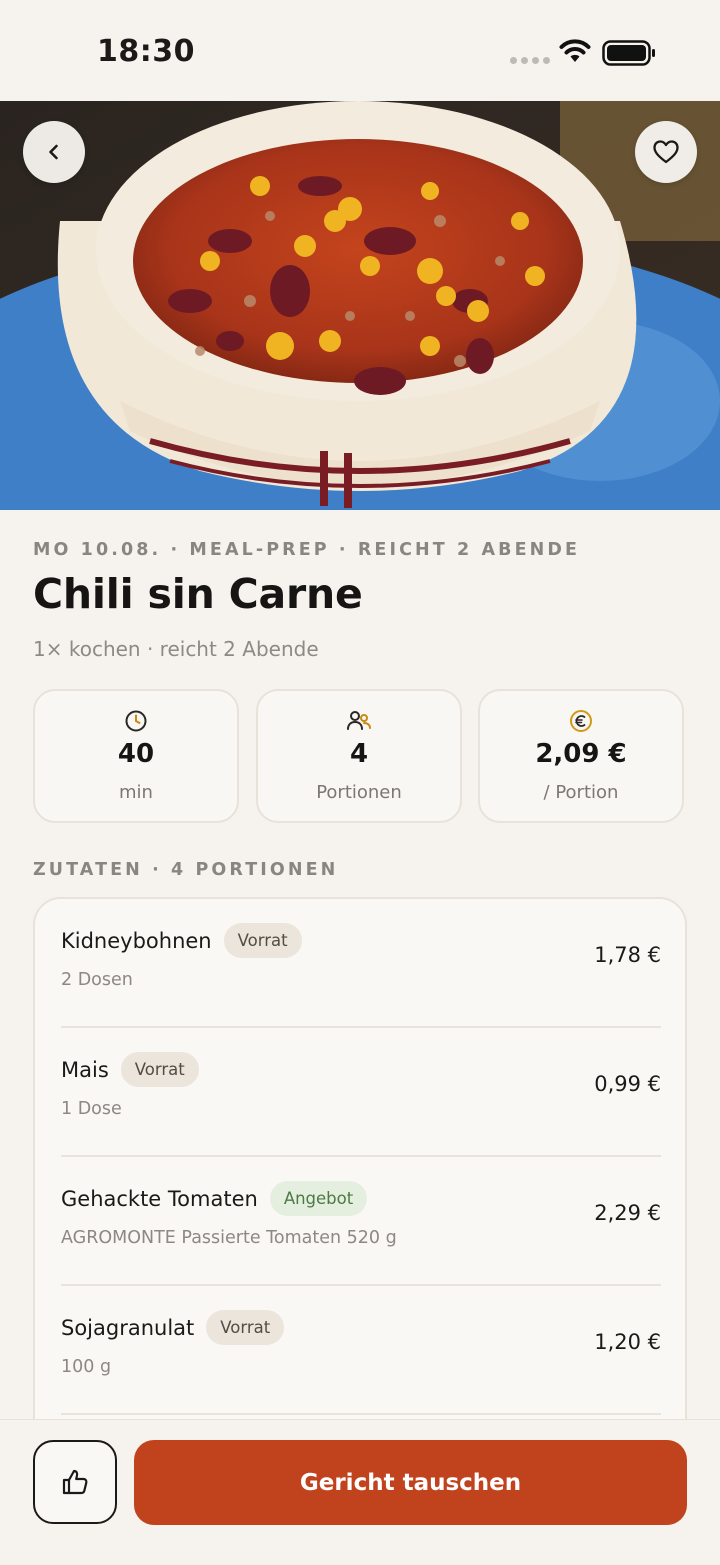 This screenshot has height=1565, width=720. I want to click on stat-time-label: min, so click(136, 792).